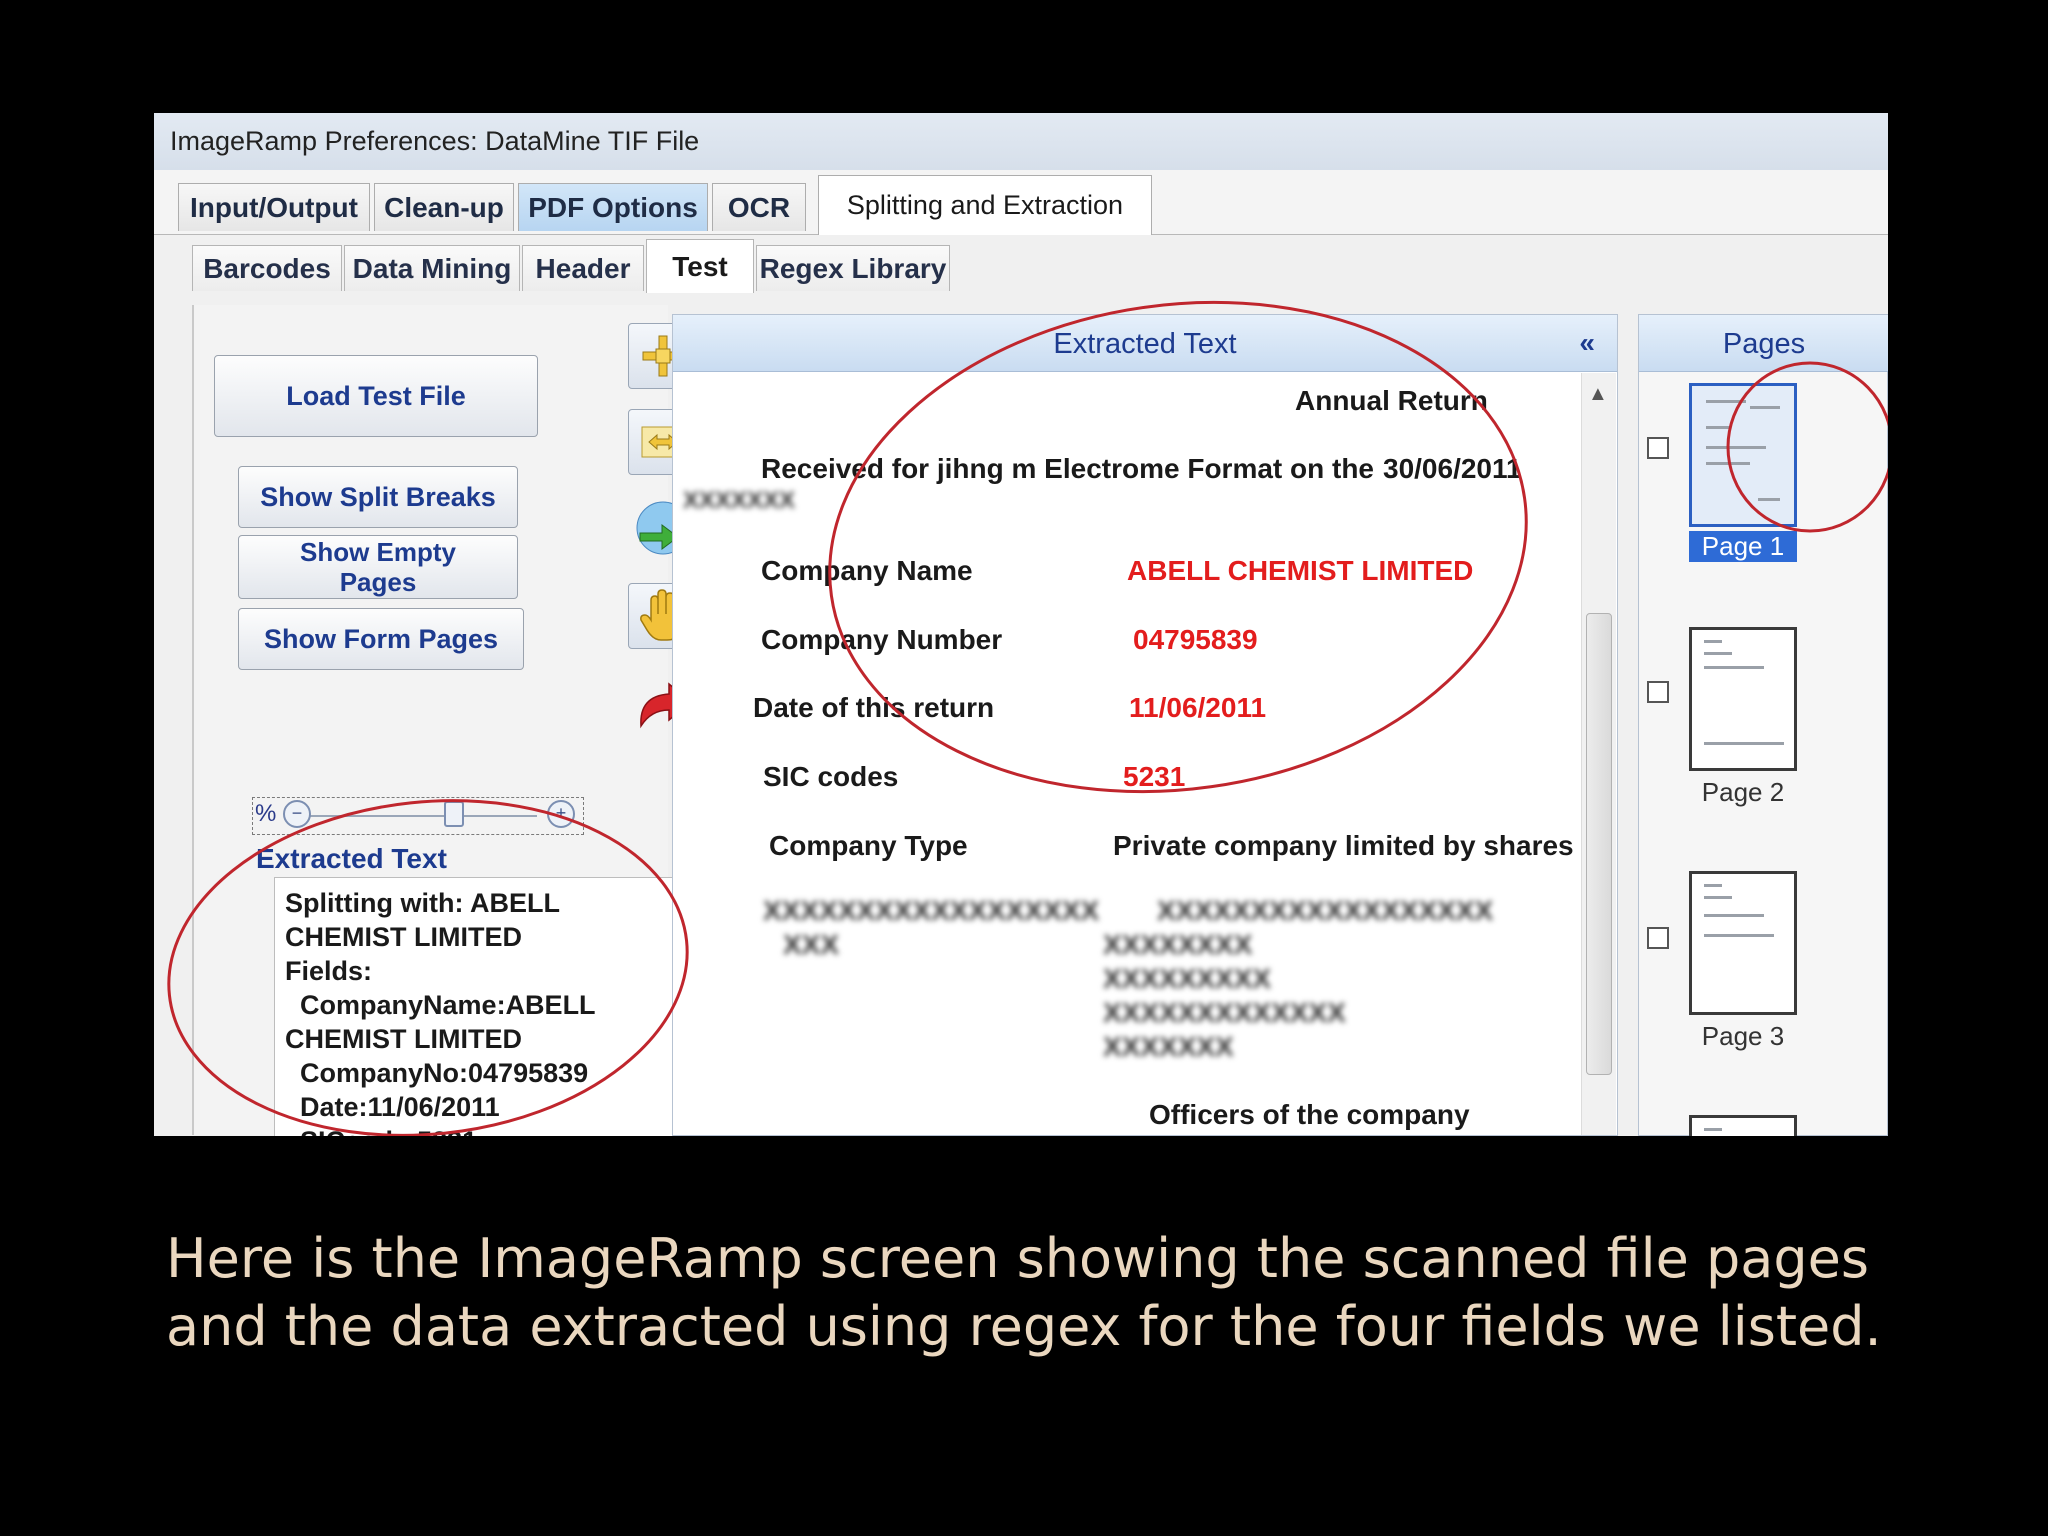  I want to click on annotation-circle-extracted-text, so click(1178, 547).